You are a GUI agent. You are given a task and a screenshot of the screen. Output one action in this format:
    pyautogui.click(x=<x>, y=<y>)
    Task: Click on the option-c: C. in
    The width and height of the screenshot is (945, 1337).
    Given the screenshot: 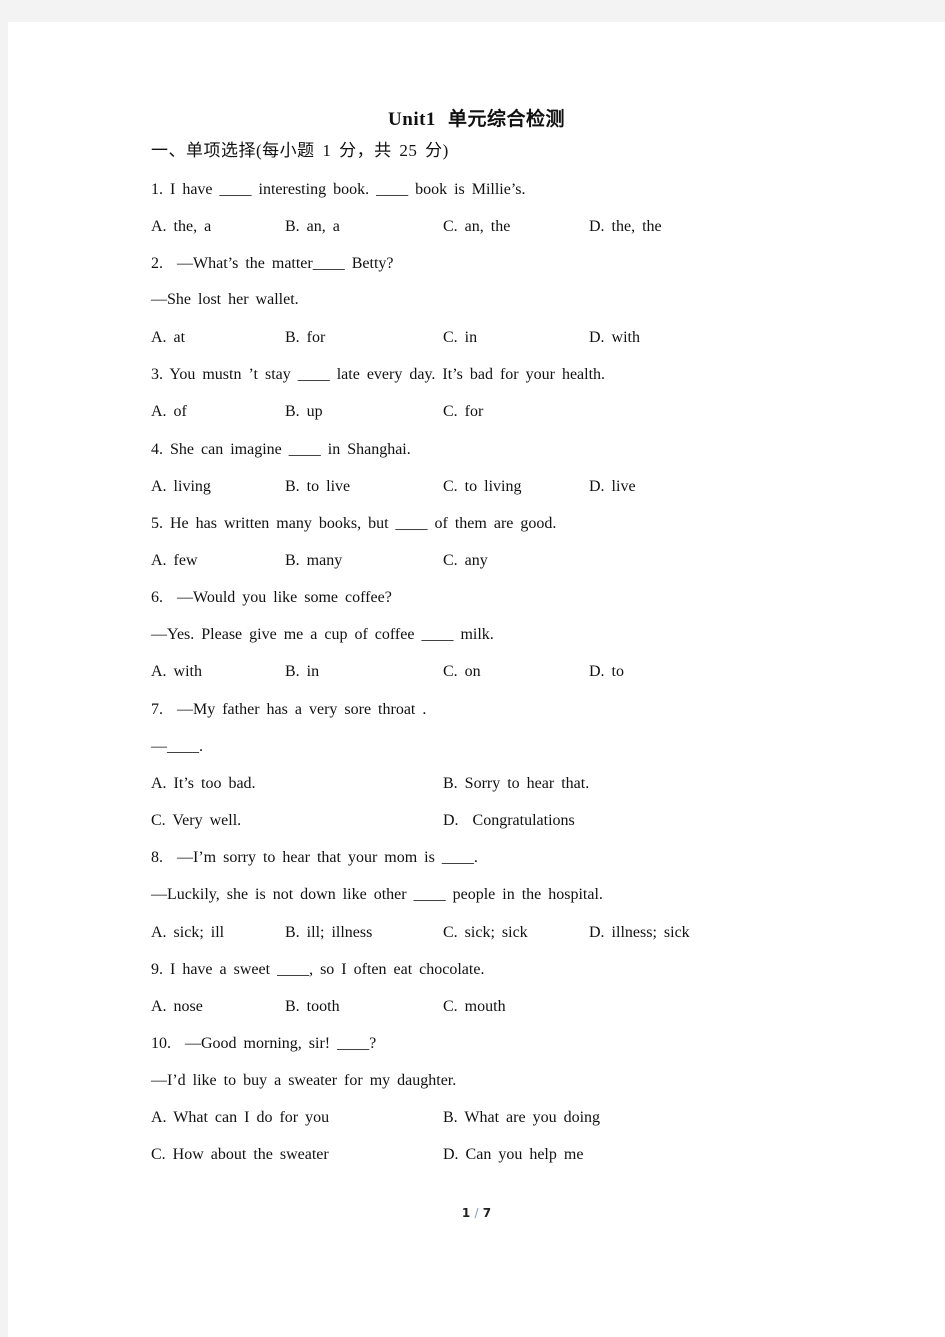 What is the action you would take?
    pyautogui.click(x=460, y=337)
    